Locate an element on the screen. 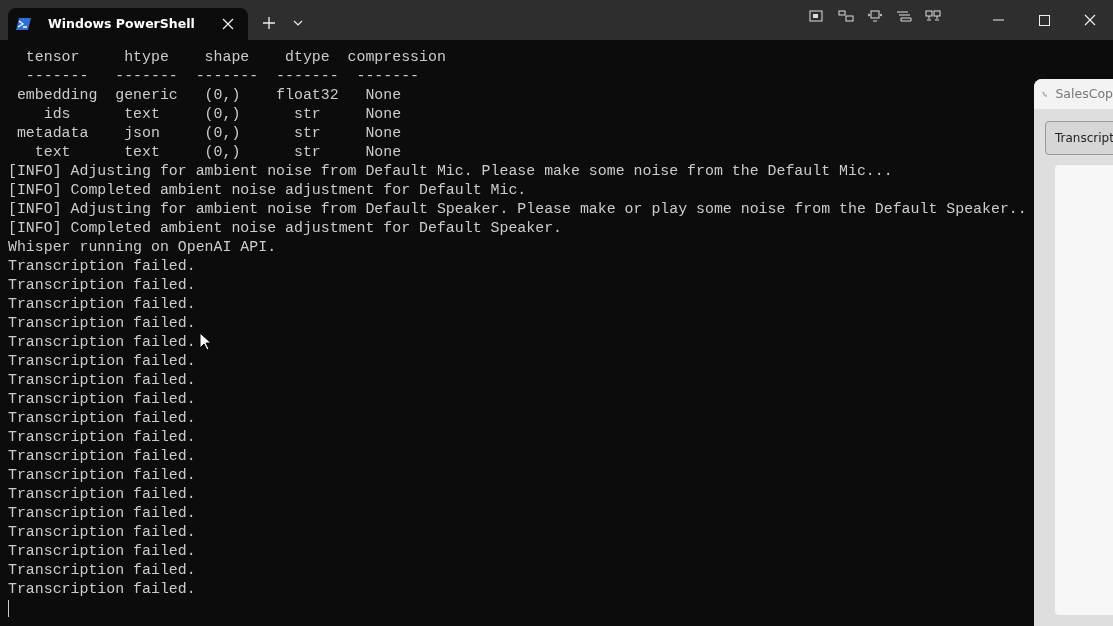 The height and width of the screenshot is (626, 1113). mouse-pointer-icon is located at coordinates (205, 341).